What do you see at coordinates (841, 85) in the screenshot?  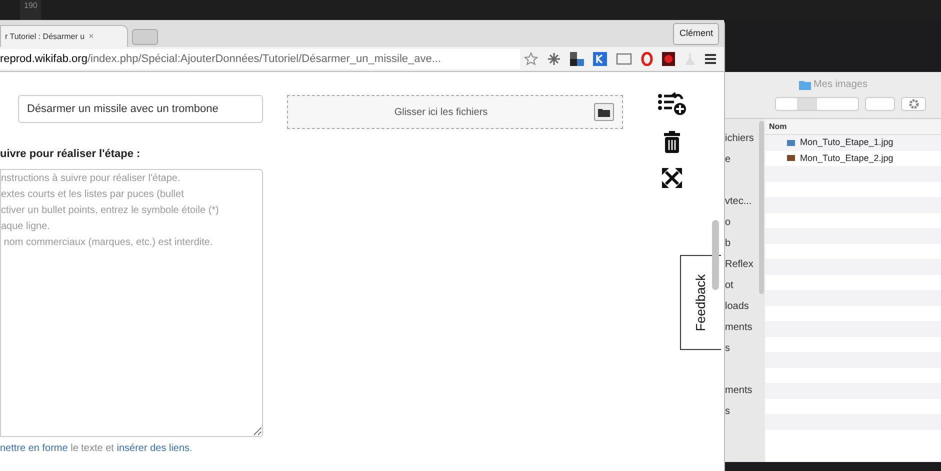 I see `window-title: Mes images` at bounding box center [841, 85].